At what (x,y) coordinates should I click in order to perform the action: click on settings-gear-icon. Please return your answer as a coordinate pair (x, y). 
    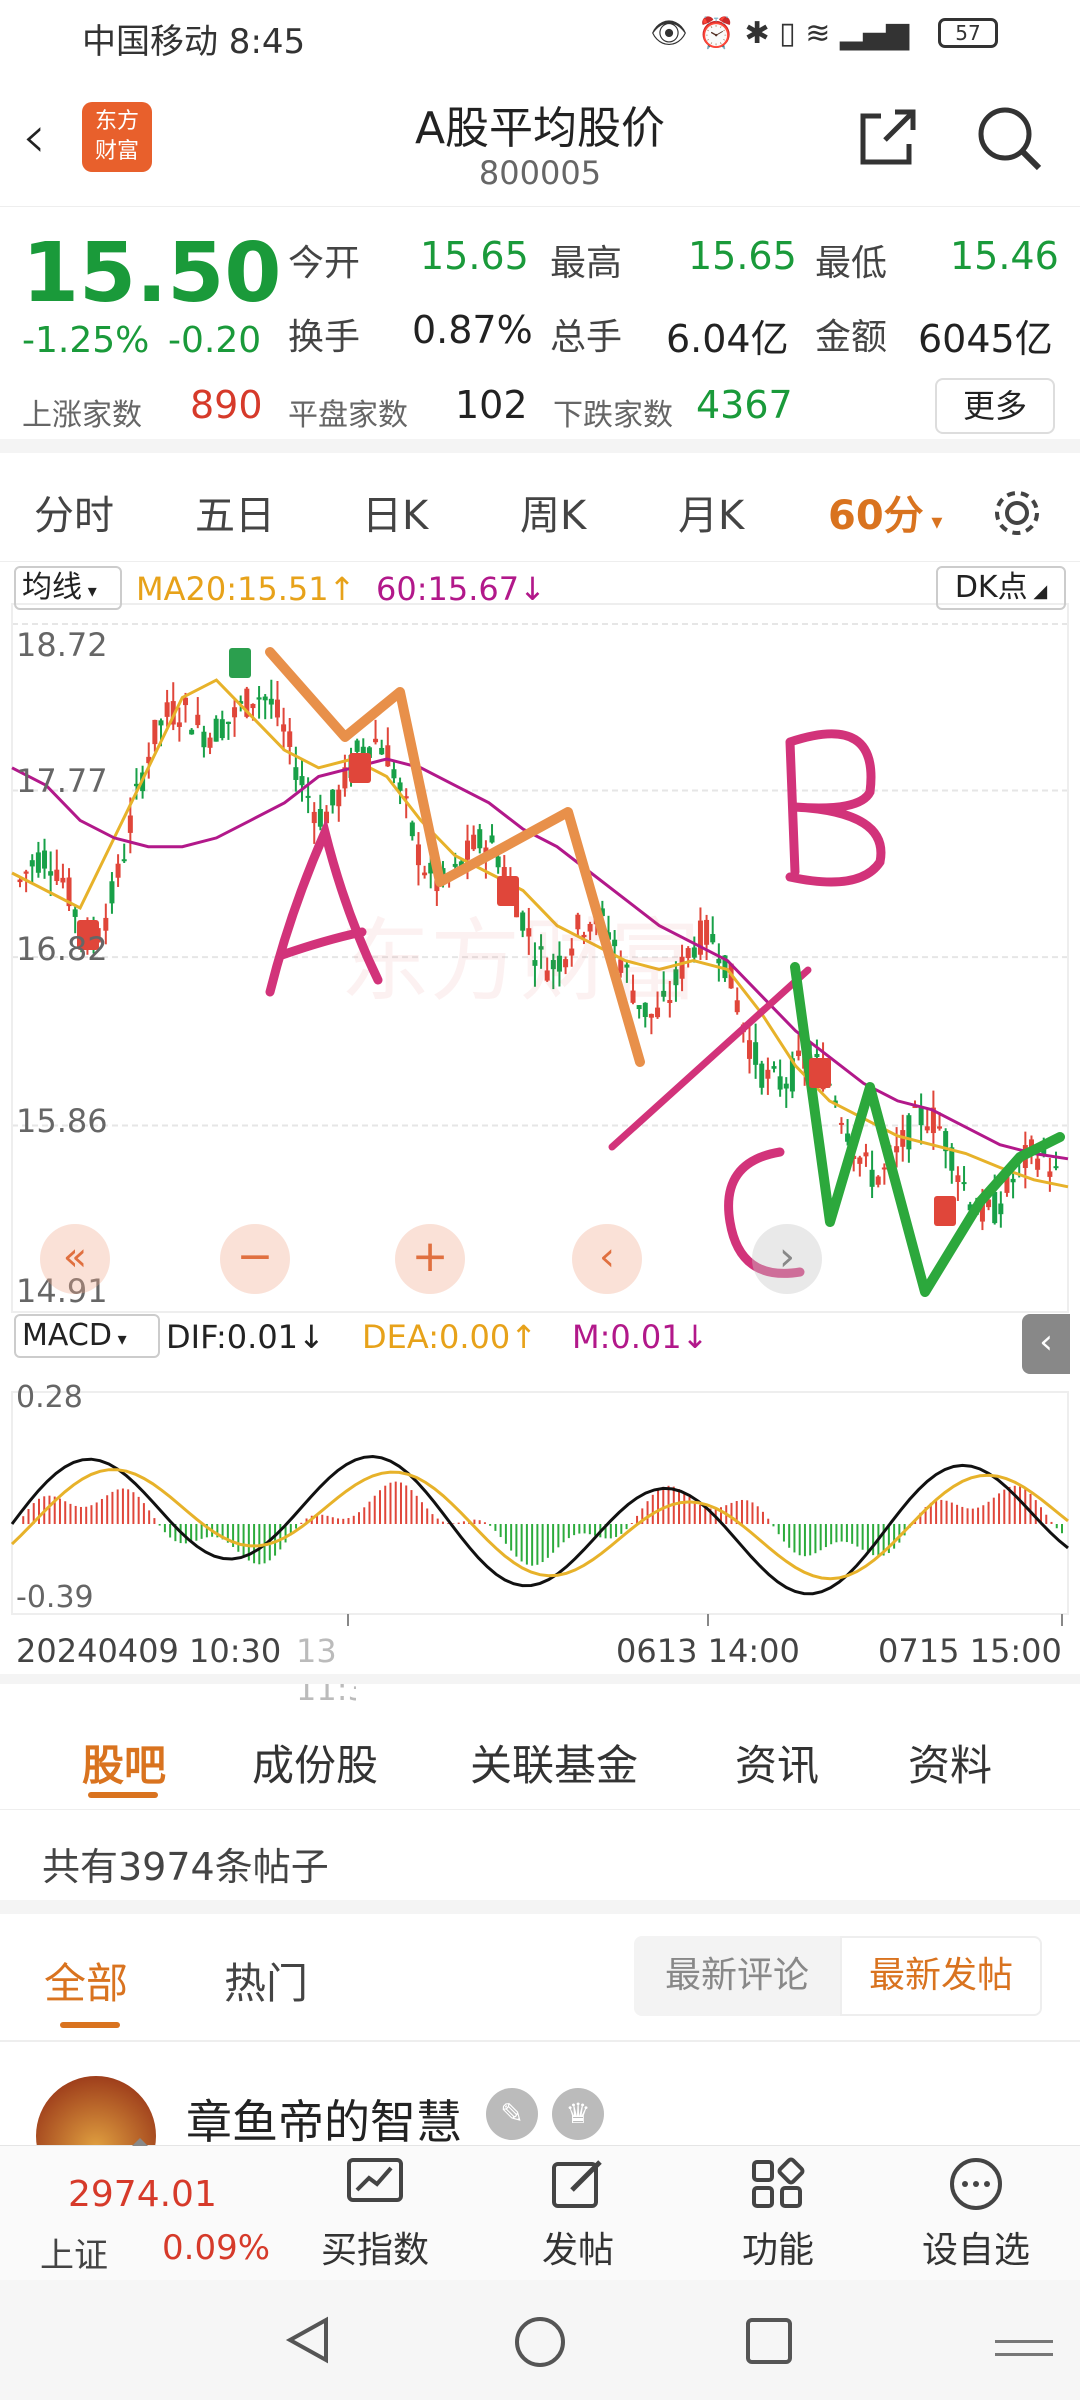
    Looking at the image, I should click on (1017, 513).